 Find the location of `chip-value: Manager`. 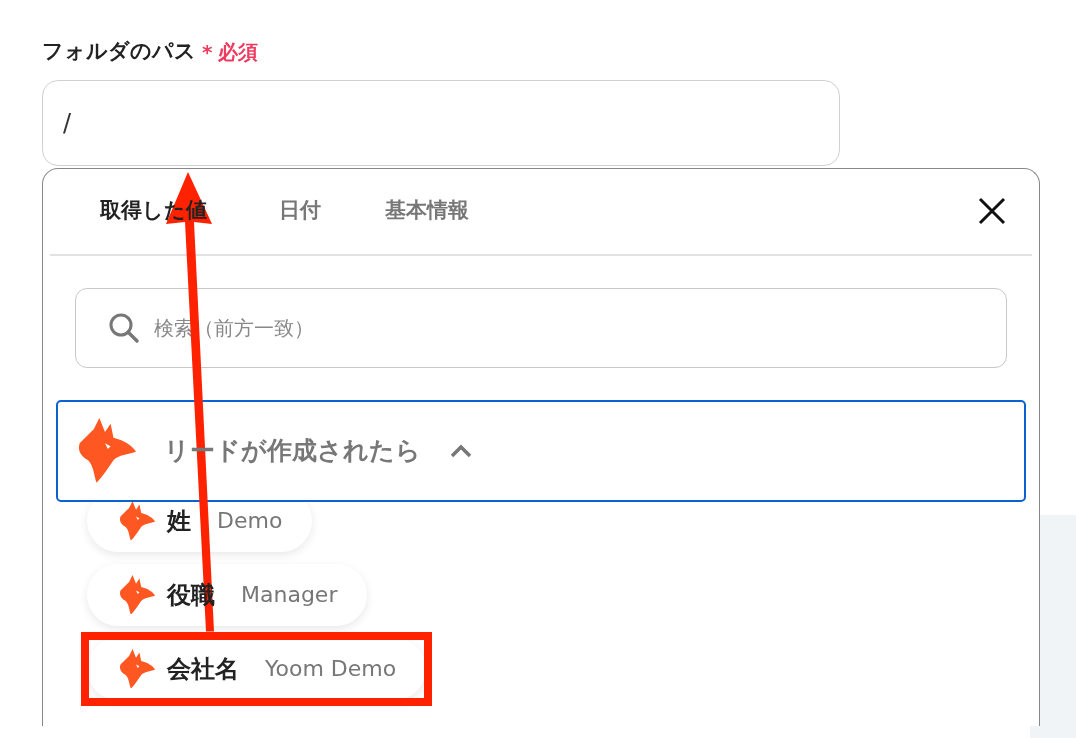

chip-value: Manager is located at coordinates (289, 595).